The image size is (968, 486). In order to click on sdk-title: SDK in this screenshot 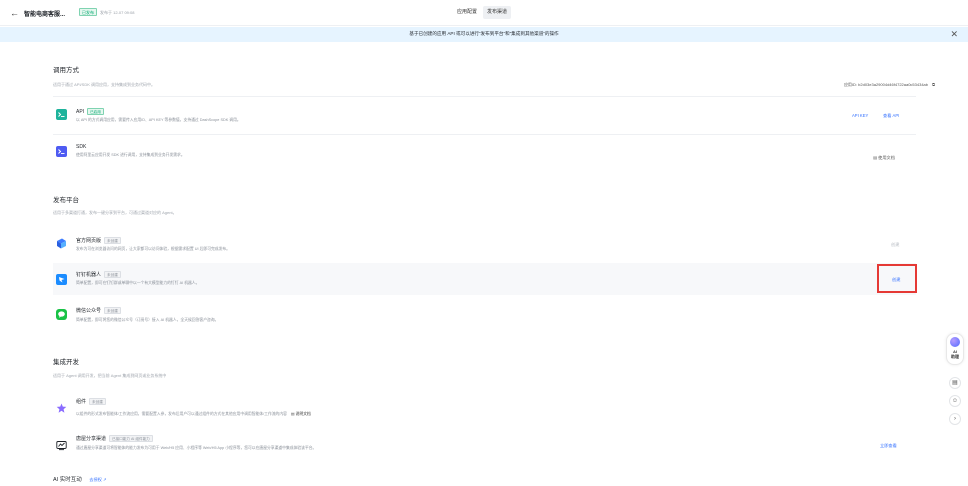, I will do `click(81, 147)`.